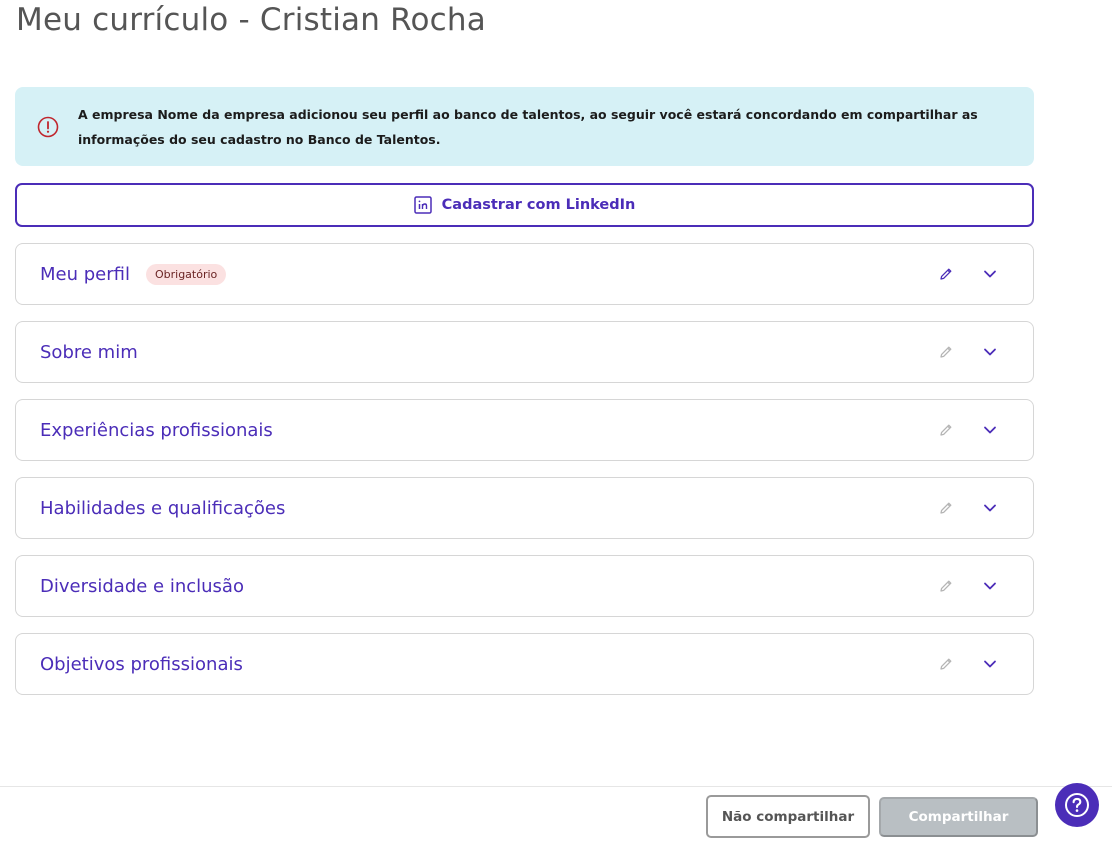  I want to click on info-circle-icon, so click(48, 127).